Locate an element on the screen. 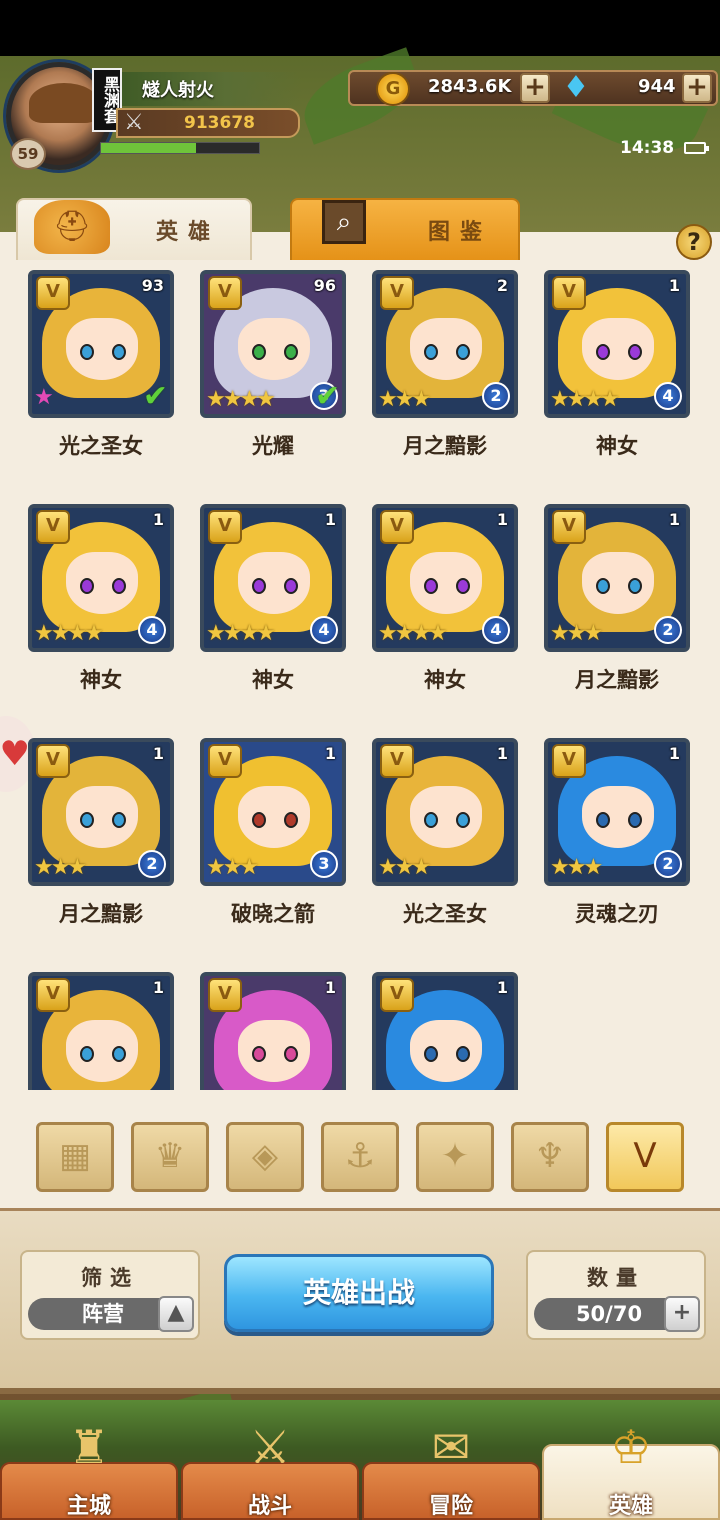 The image size is (720, 1520). exp-fill is located at coordinates (148, 148).